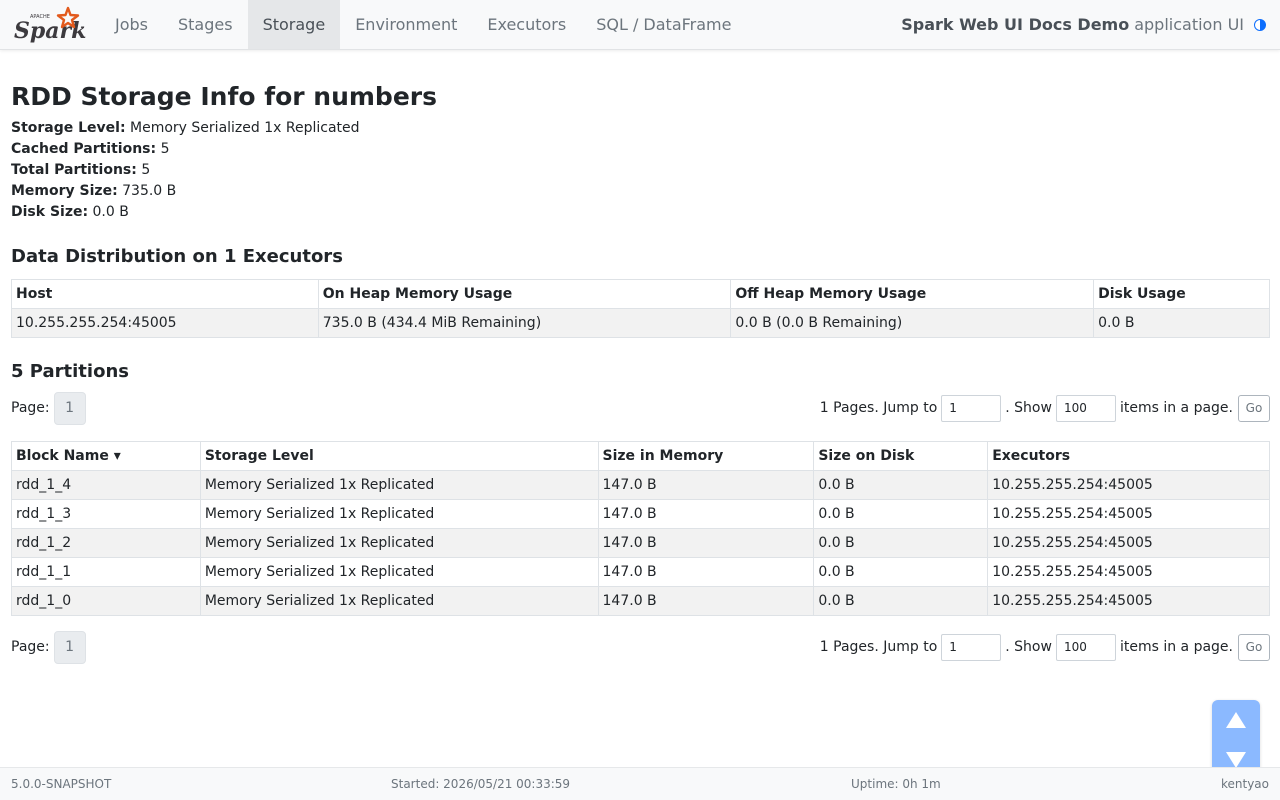 This screenshot has width=1280, height=800. What do you see at coordinates (106, 485) in the screenshot?
I see `table-cell: rdd_1_4` at bounding box center [106, 485].